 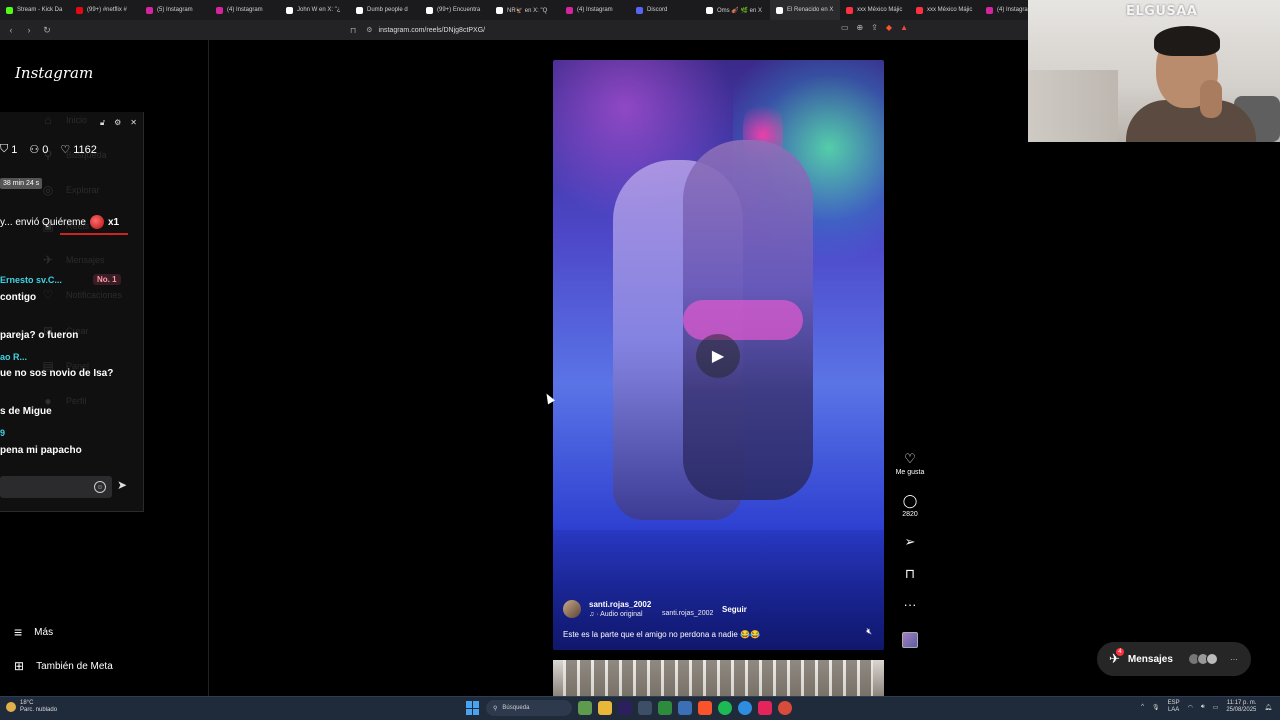 What do you see at coordinates (369, 30) in the screenshot?
I see `site-info-icon: ⚙` at bounding box center [369, 30].